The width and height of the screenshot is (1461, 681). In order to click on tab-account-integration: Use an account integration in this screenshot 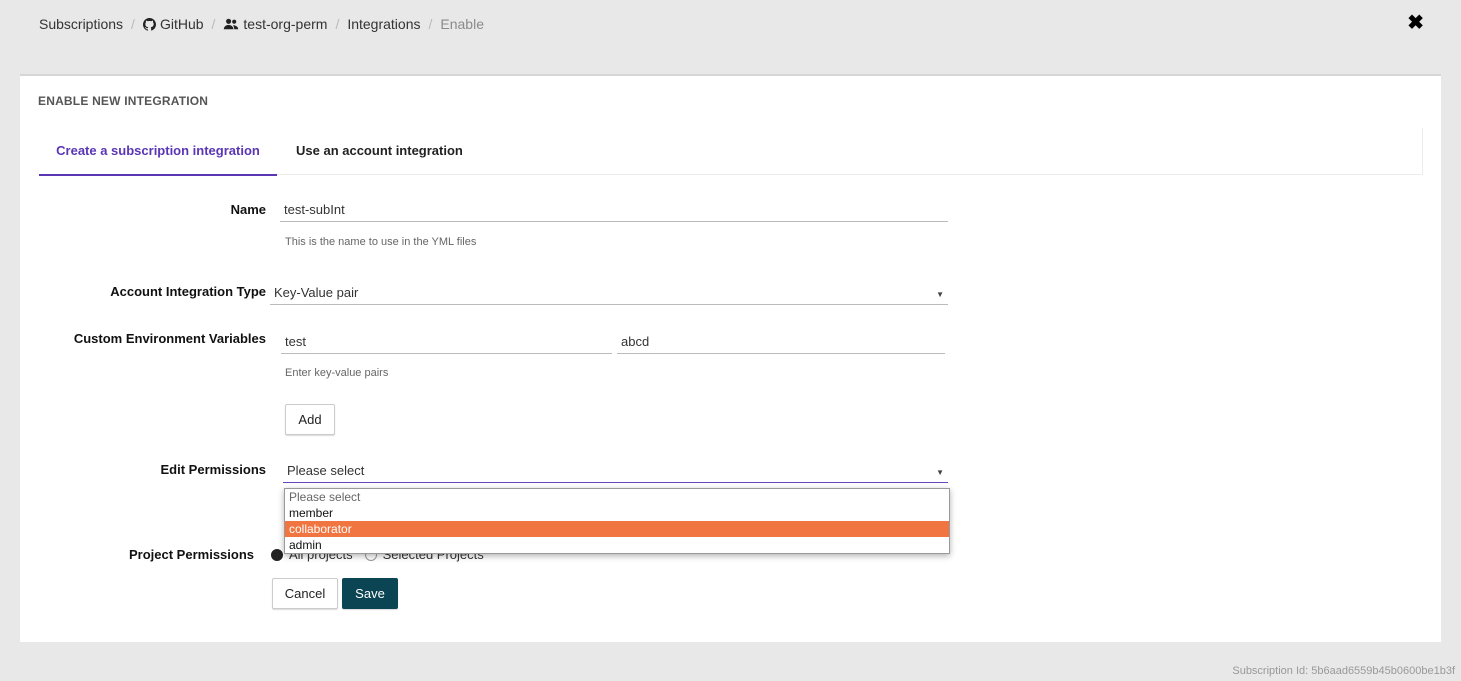, I will do `click(379, 151)`.